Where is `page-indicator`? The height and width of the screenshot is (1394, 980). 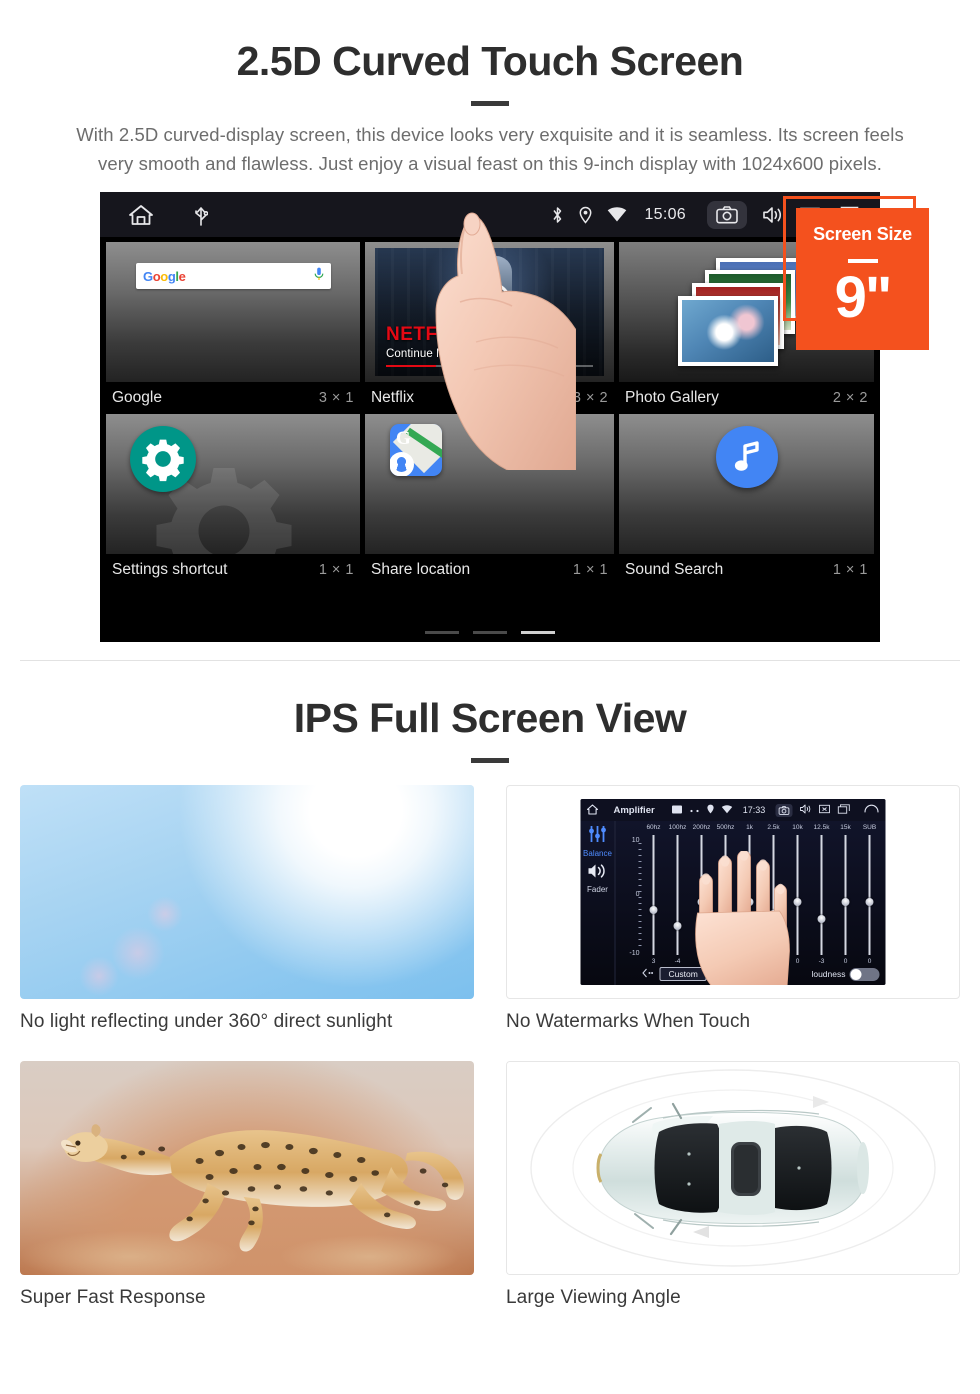 page-indicator is located at coordinates (490, 633).